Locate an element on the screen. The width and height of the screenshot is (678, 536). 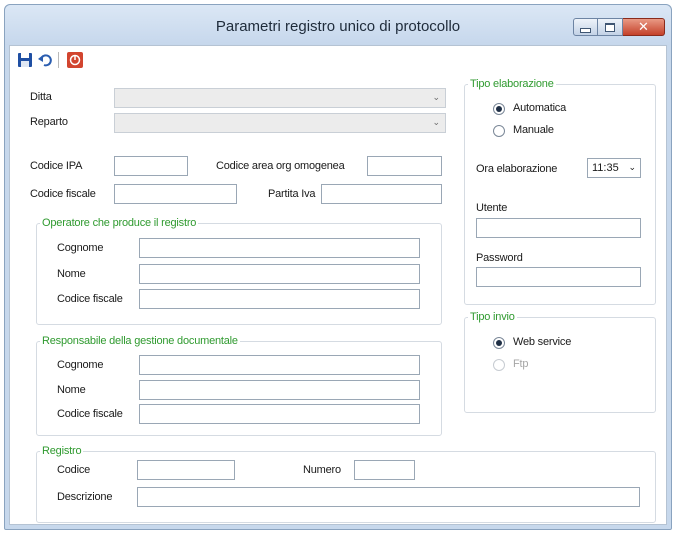
ora-elaborazione-picker: 11:35 ⌄ is located at coordinates (614, 168).